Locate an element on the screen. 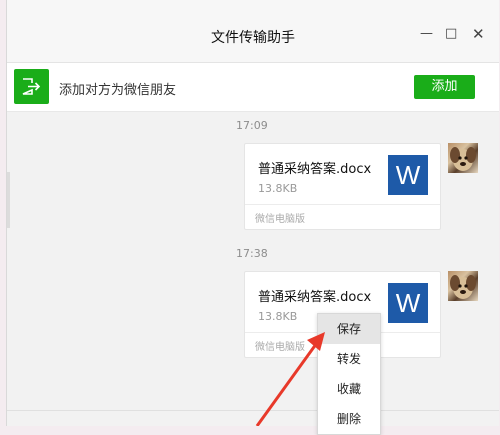  context-menu: 保存 转发 收藏 删除 is located at coordinates (349, 374).